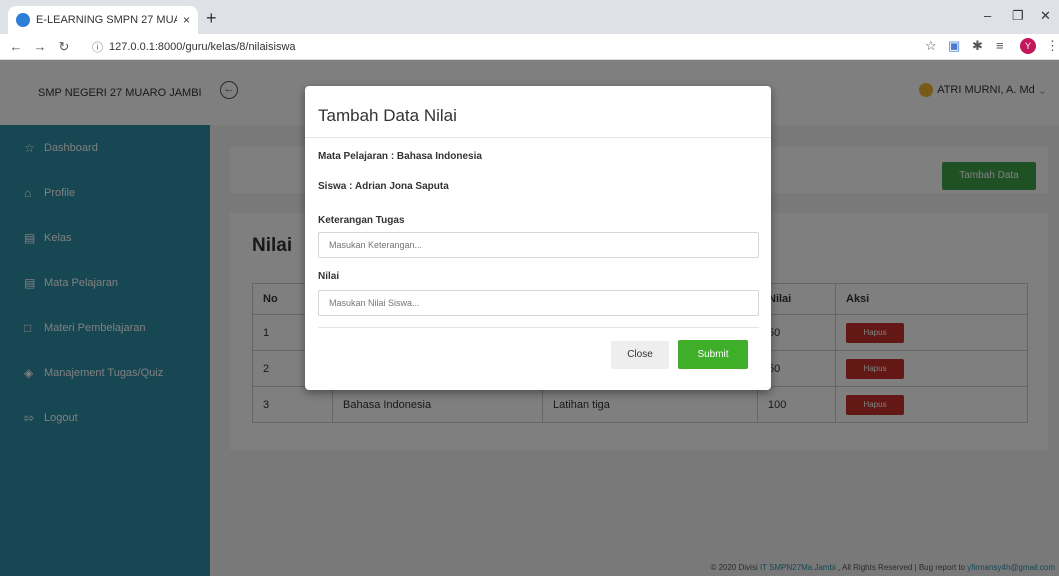 The height and width of the screenshot is (576, 1059). Describe the element at coordinates (931, 46) in the screenshot. I see `bookmark-star-icon: ☆` at that location.